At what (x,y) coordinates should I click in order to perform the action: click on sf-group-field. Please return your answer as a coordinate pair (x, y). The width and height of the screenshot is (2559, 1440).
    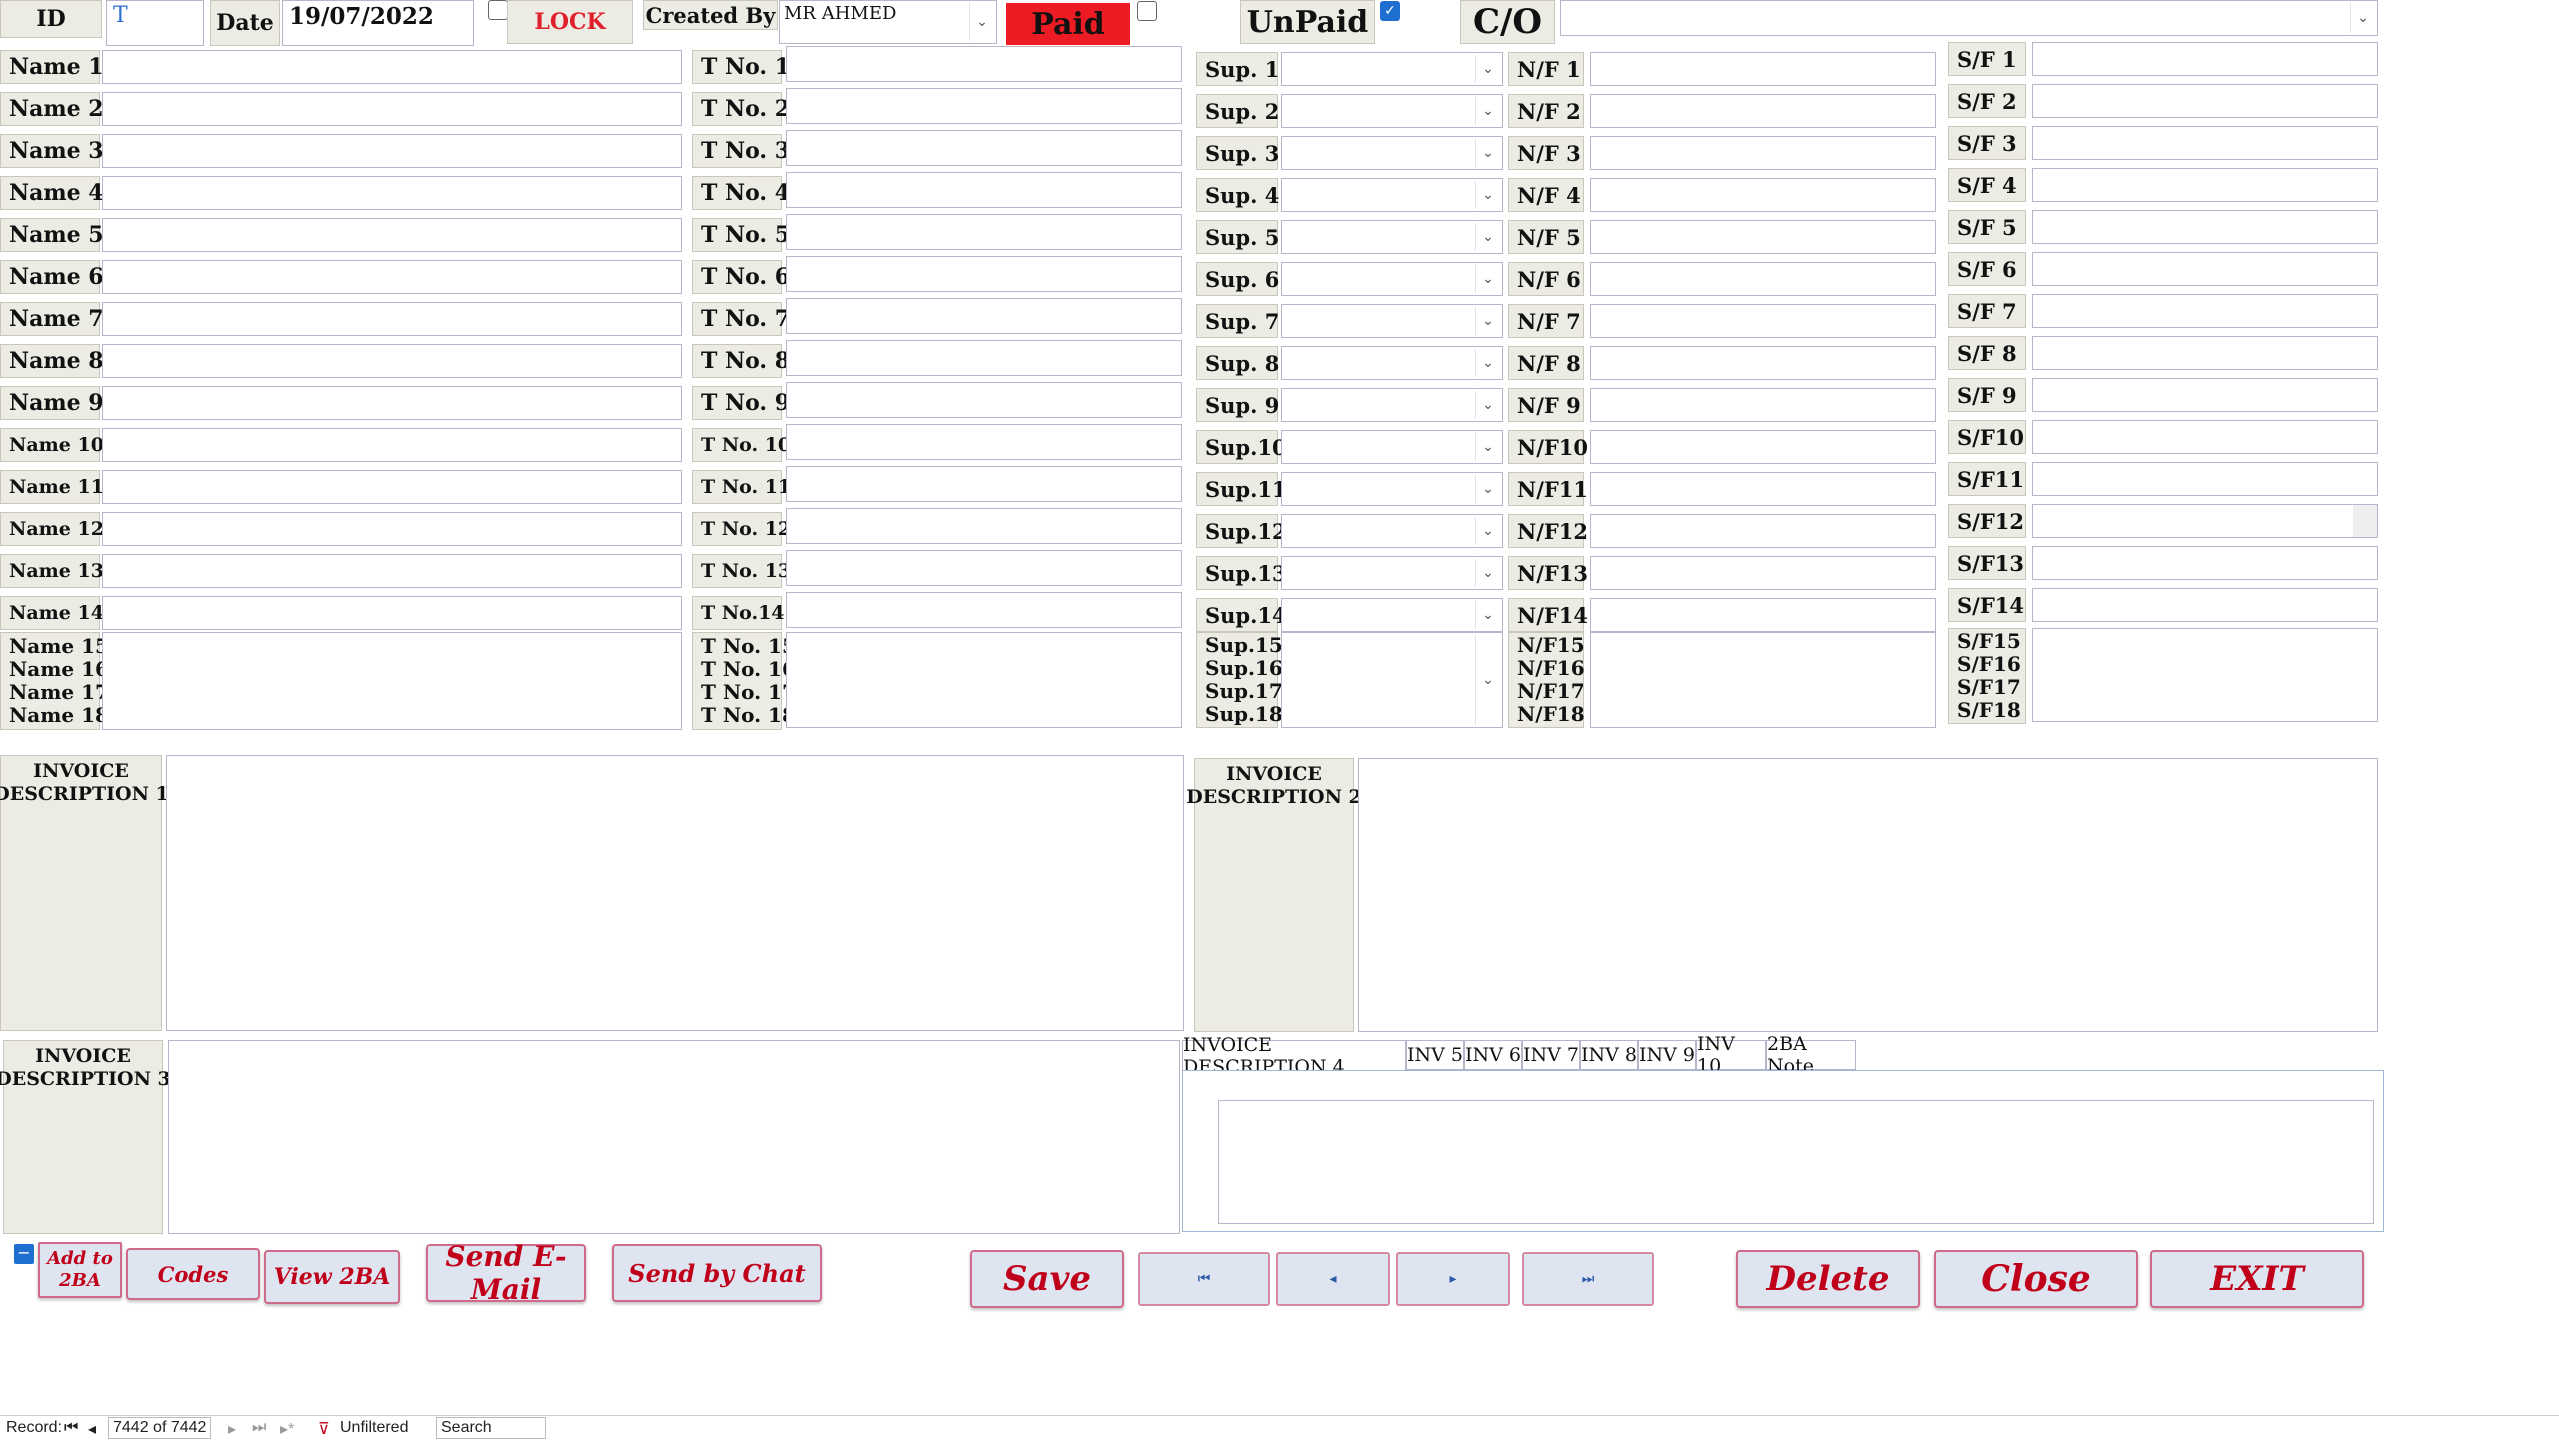
    Looking at the image, I should click on (2205, 675).